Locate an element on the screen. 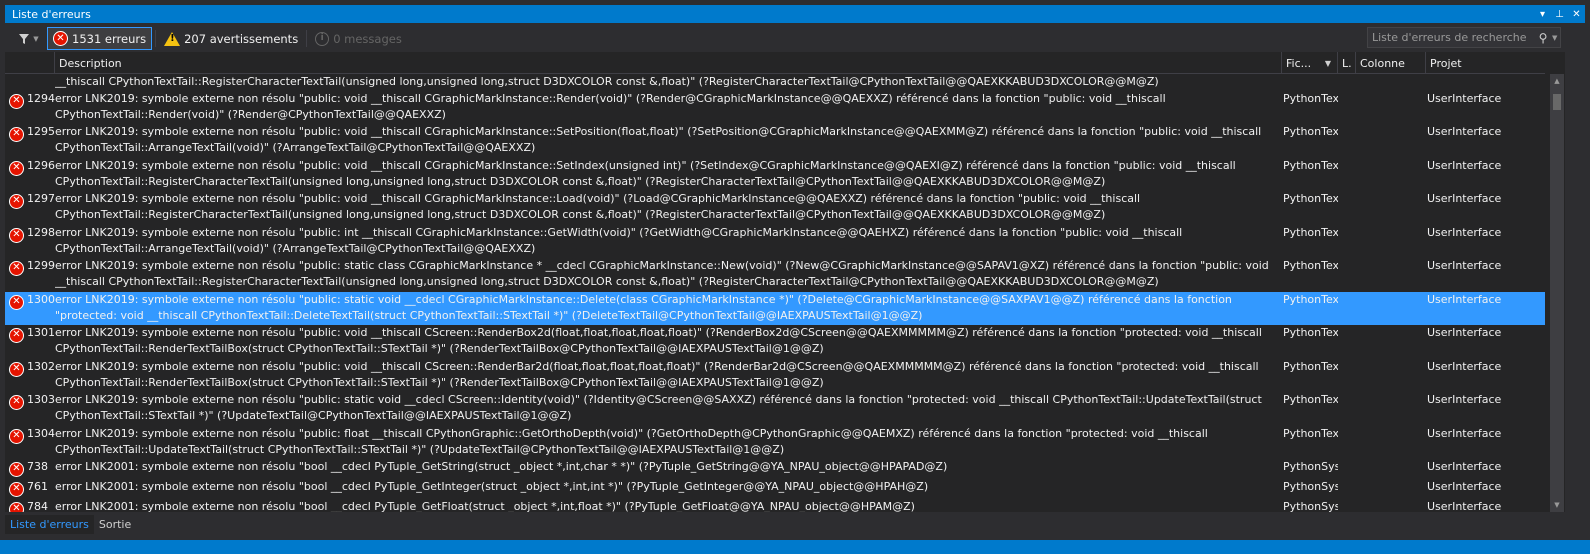  column-header-column-label: Colonne is located at coordinates (1382, 63).